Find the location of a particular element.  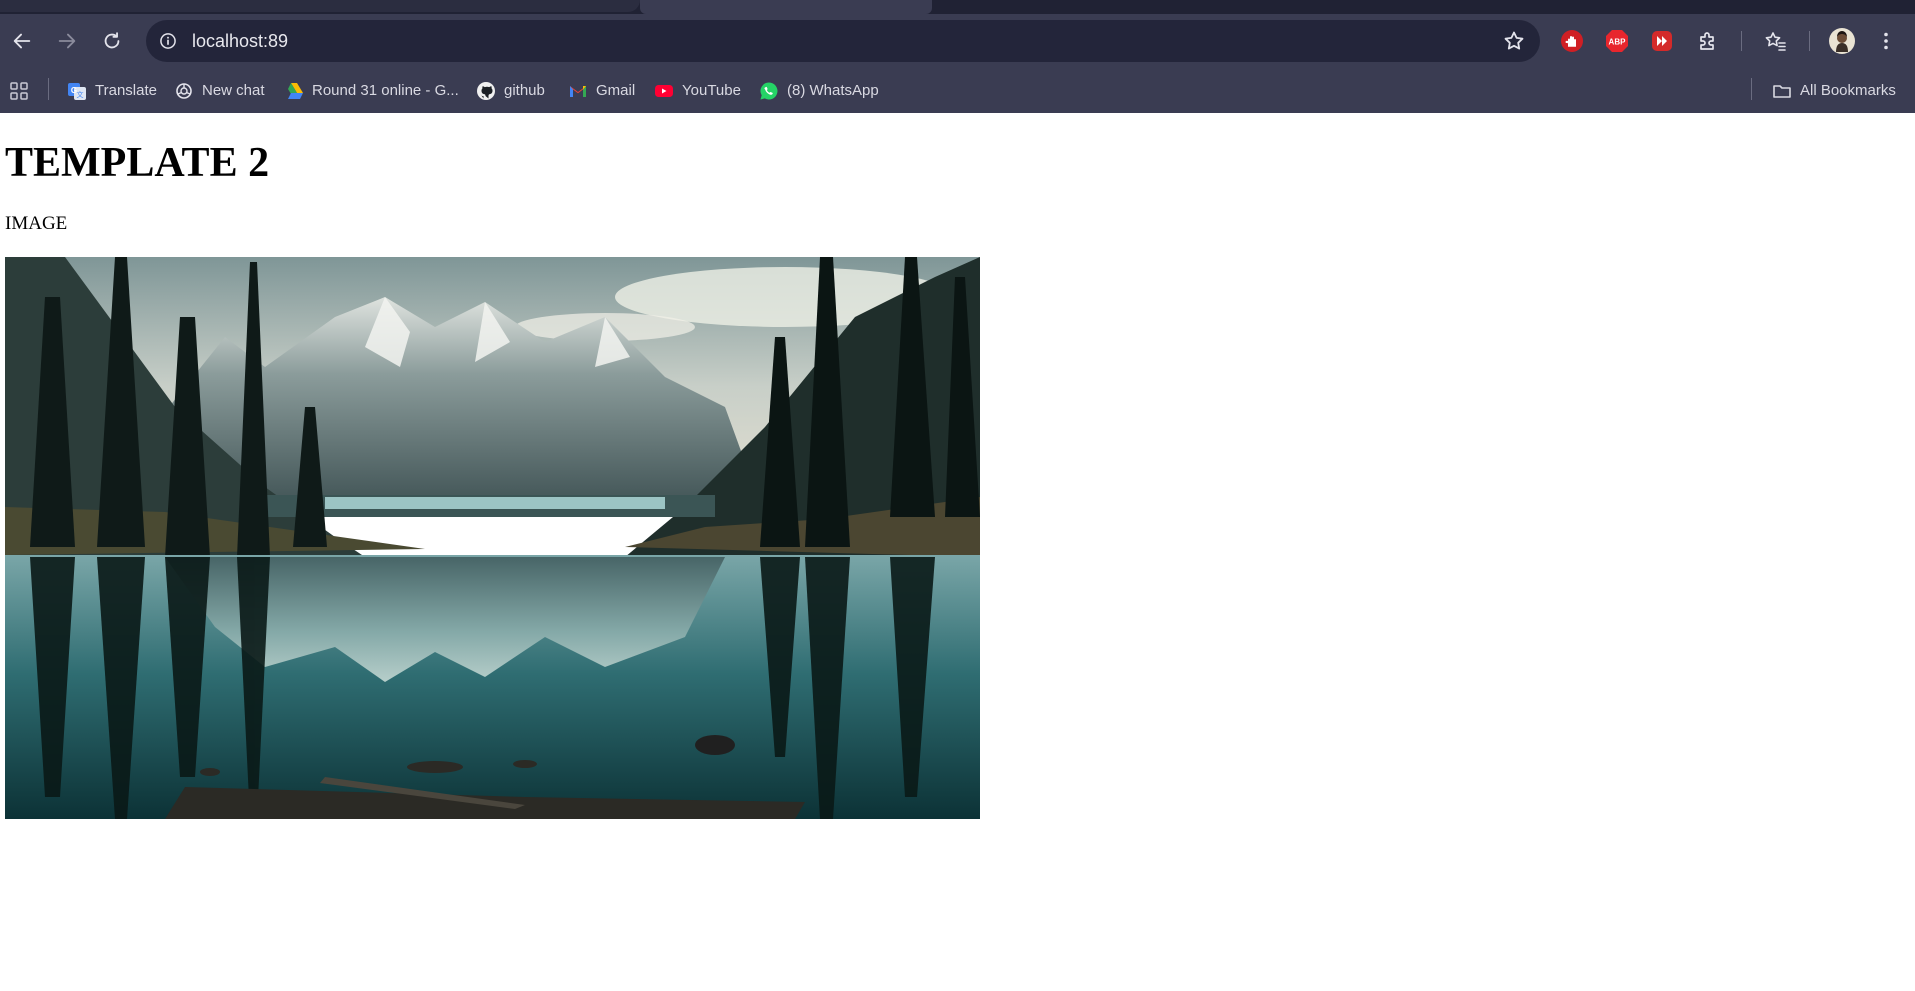

bookmark-whatsapp: (8) WhatsApp is located at coordinates (819, 90).